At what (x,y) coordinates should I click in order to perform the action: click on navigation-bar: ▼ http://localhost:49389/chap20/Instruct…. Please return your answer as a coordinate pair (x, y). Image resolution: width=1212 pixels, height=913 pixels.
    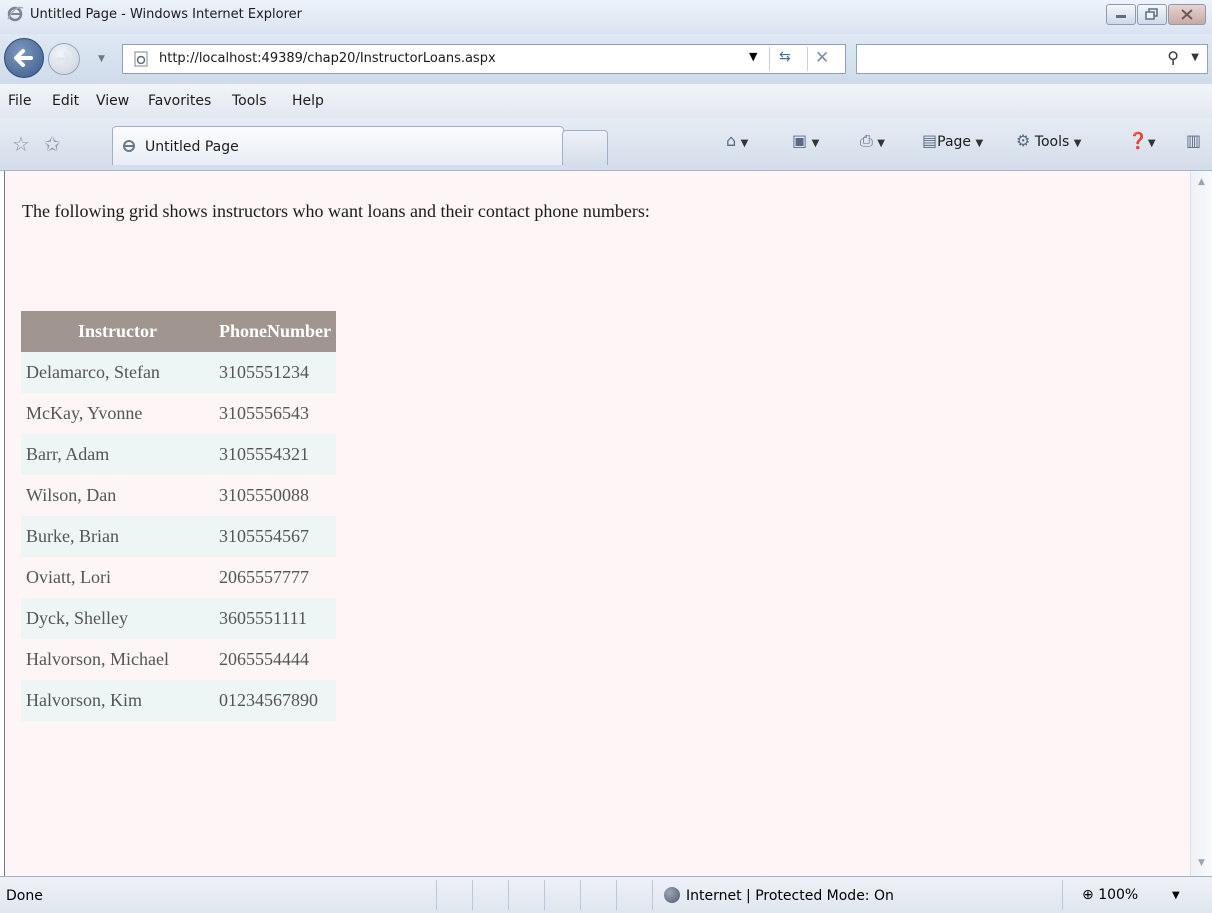
    Looking at the image, I should click on (606, 59).